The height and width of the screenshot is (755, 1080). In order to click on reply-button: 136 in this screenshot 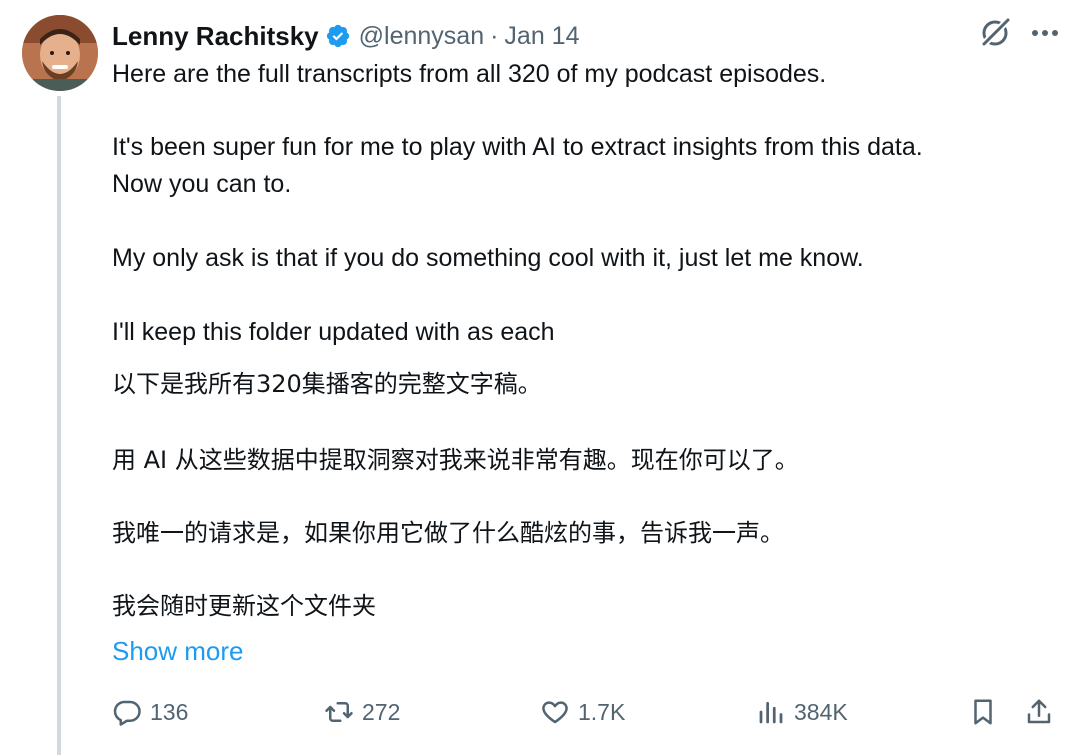, I will do `click(150, 712)`.